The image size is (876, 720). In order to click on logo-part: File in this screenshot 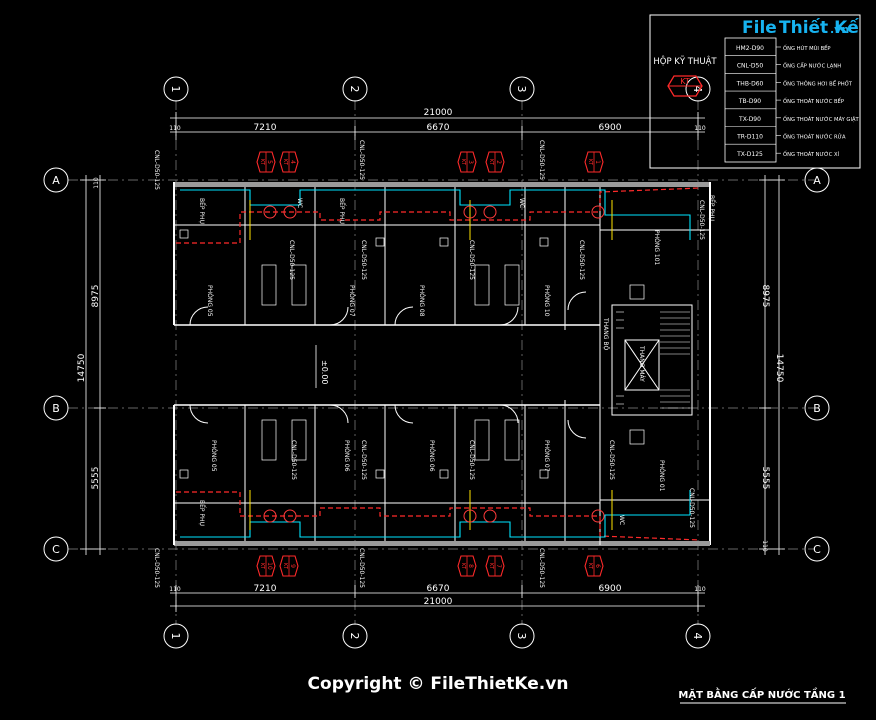, I will do `click(759, 28)`.